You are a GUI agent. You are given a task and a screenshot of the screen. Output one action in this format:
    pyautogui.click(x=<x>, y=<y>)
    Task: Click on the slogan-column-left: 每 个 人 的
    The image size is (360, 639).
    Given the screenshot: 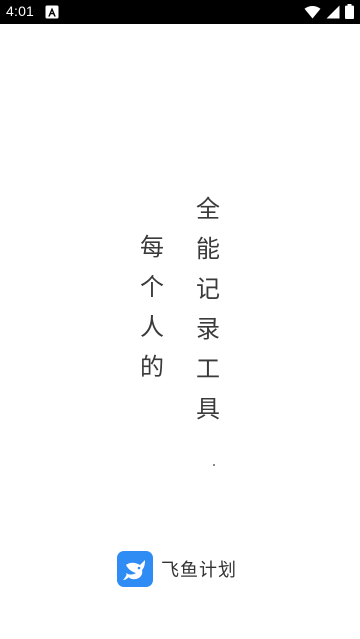 What is the action you would take?
    pyautogui.click(x=152, y=315)
    